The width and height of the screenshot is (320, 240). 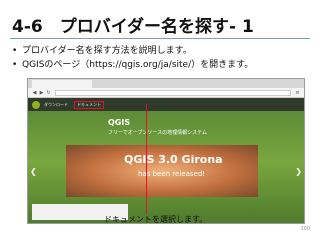 I want to click on slide-title: 4-6 プロバイダー名を探す- 1, so click(x=133, y=27).